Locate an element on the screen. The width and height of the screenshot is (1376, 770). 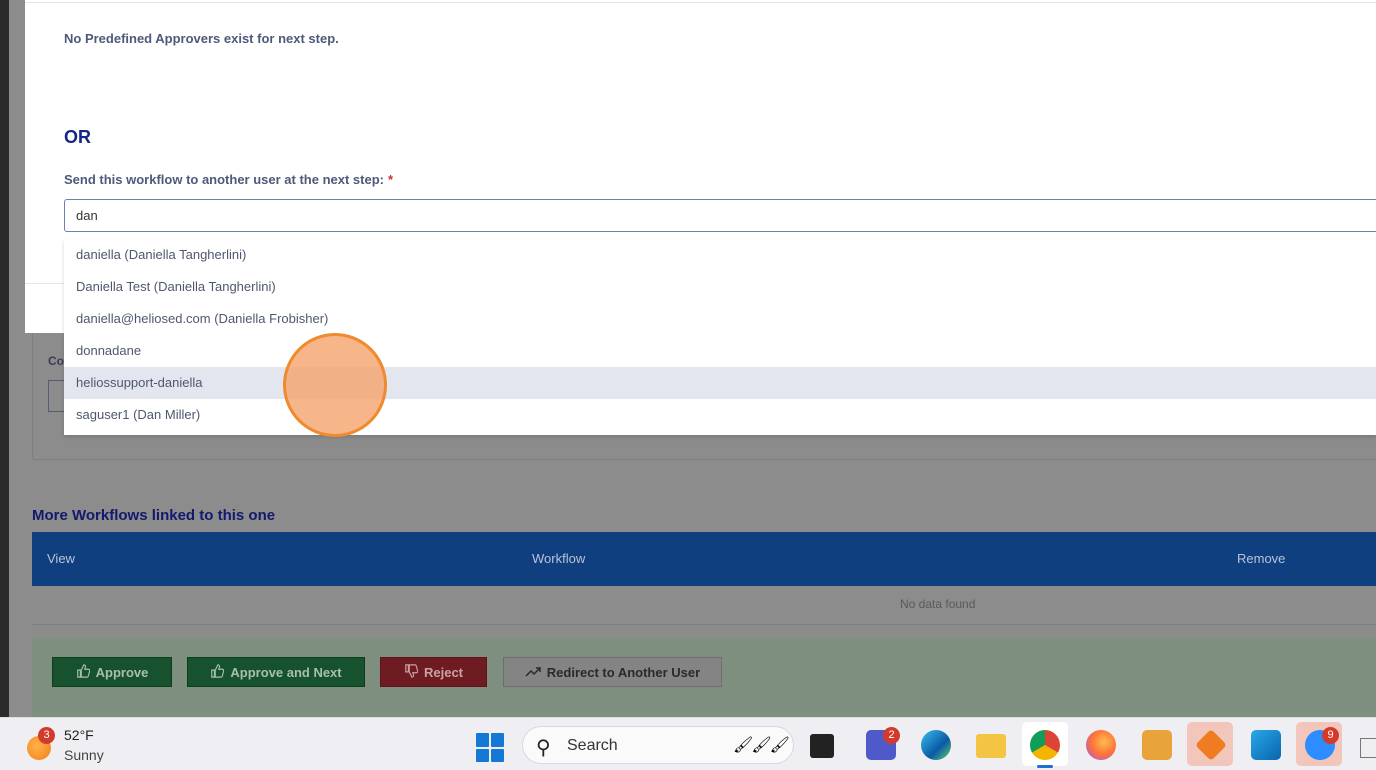
trend-arrow-icon is located at coordinates (533, 672).